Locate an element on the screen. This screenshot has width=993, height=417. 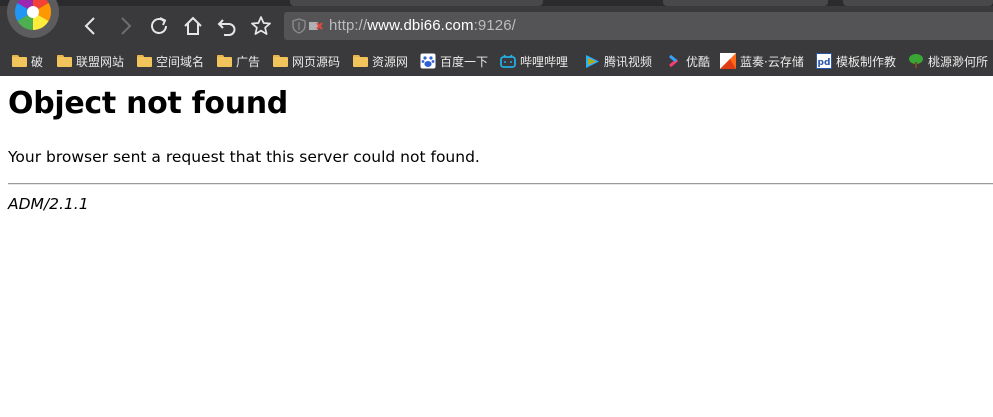
bookmark-label: 哔哩哔哩 is located at coordinates (544, 61).